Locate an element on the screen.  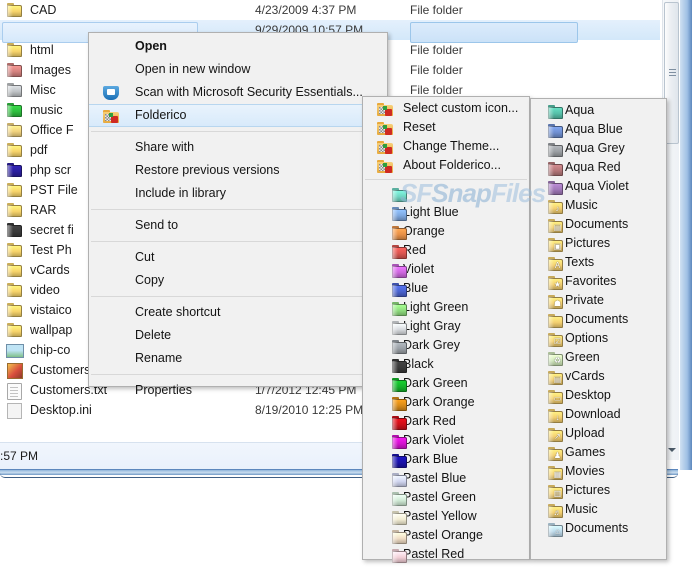
themed-item-pictures: ▣ Pictures is located at coordinates (598, 243).